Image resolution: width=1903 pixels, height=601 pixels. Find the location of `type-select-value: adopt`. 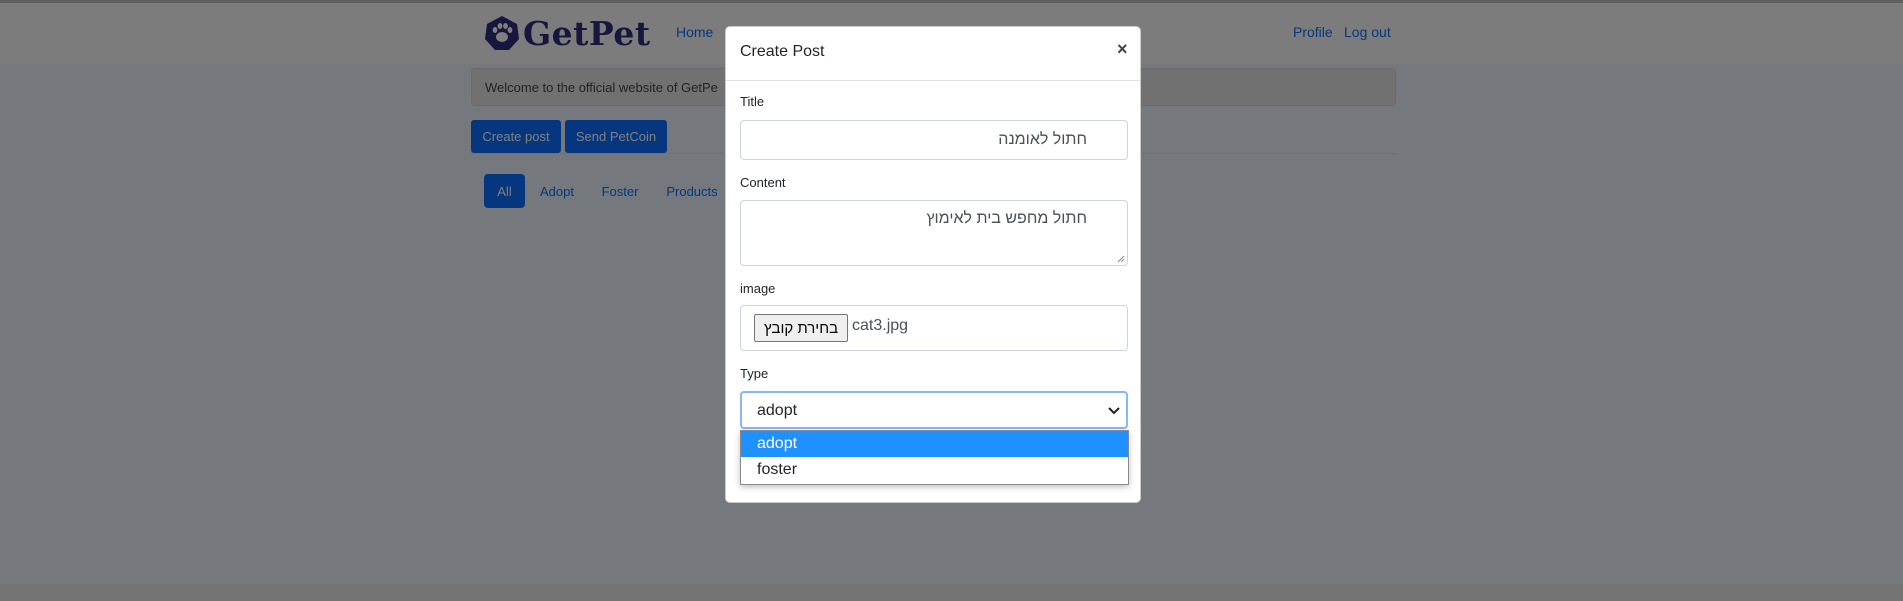

type-select-value: adopt is located at coordinates (777, 410).